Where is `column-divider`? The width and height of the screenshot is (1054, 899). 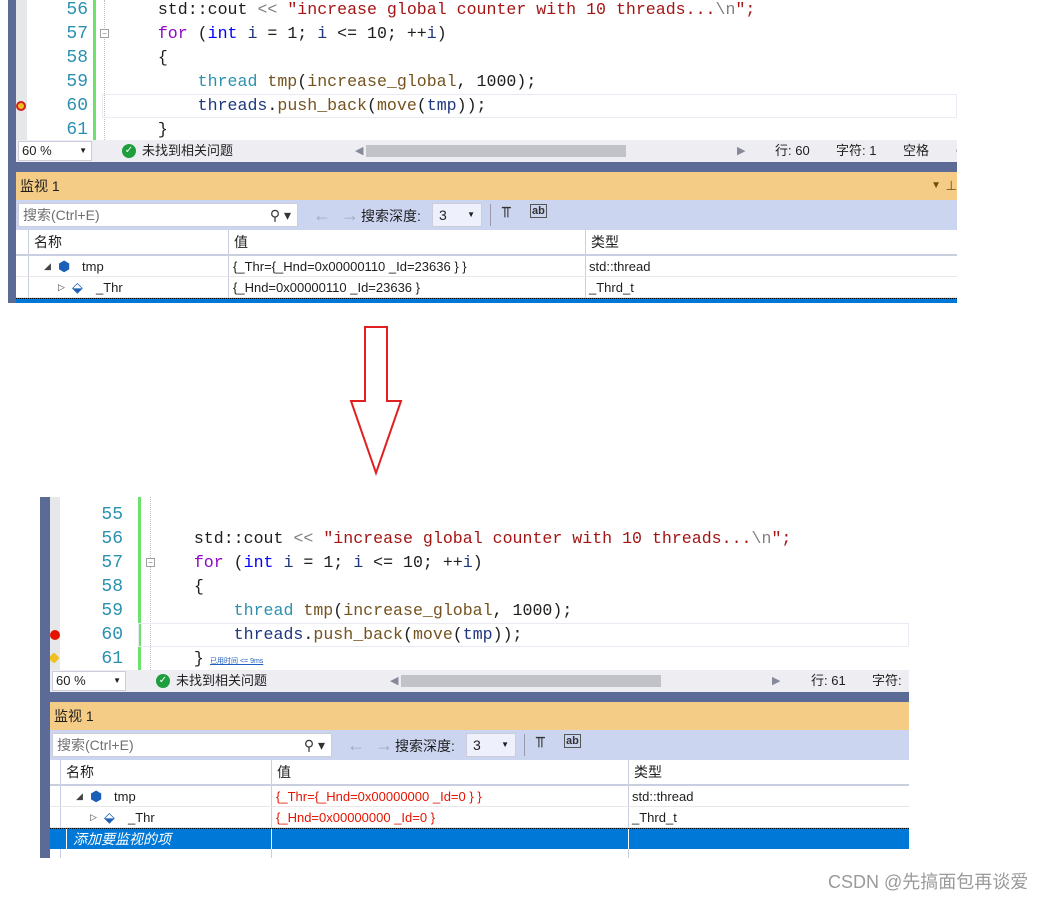
column-divider is located at coordinates (271, 839).